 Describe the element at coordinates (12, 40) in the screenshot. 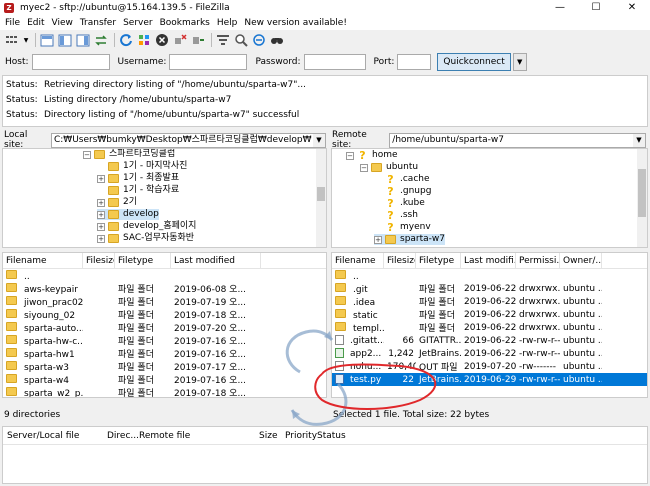

I see `site-manager-icon` at that location.